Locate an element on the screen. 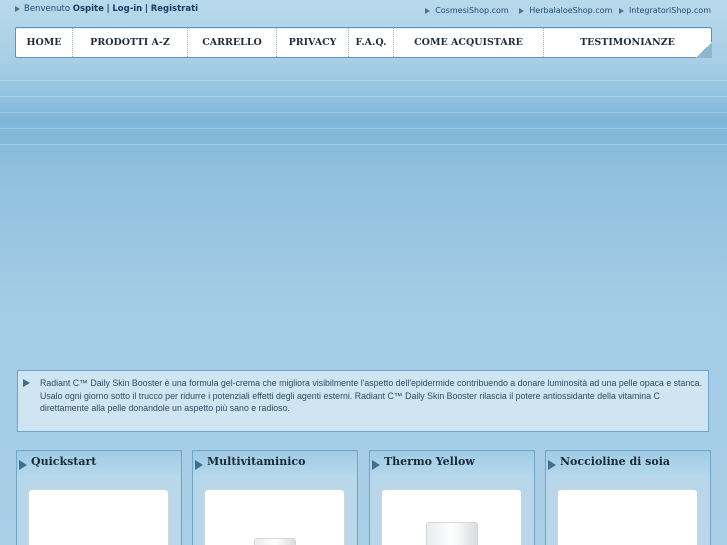 The height and width of the screenshot is (545, 727). welcome-text: Benvenuto Ospite | Log-in | Registrati is located at coordinates (106, 9).